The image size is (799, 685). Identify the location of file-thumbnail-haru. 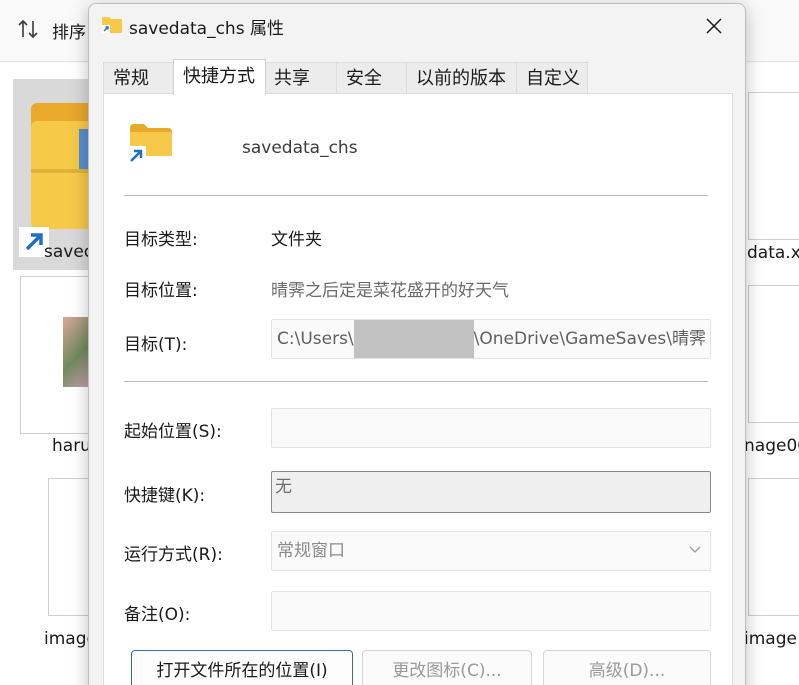
(55, 355).